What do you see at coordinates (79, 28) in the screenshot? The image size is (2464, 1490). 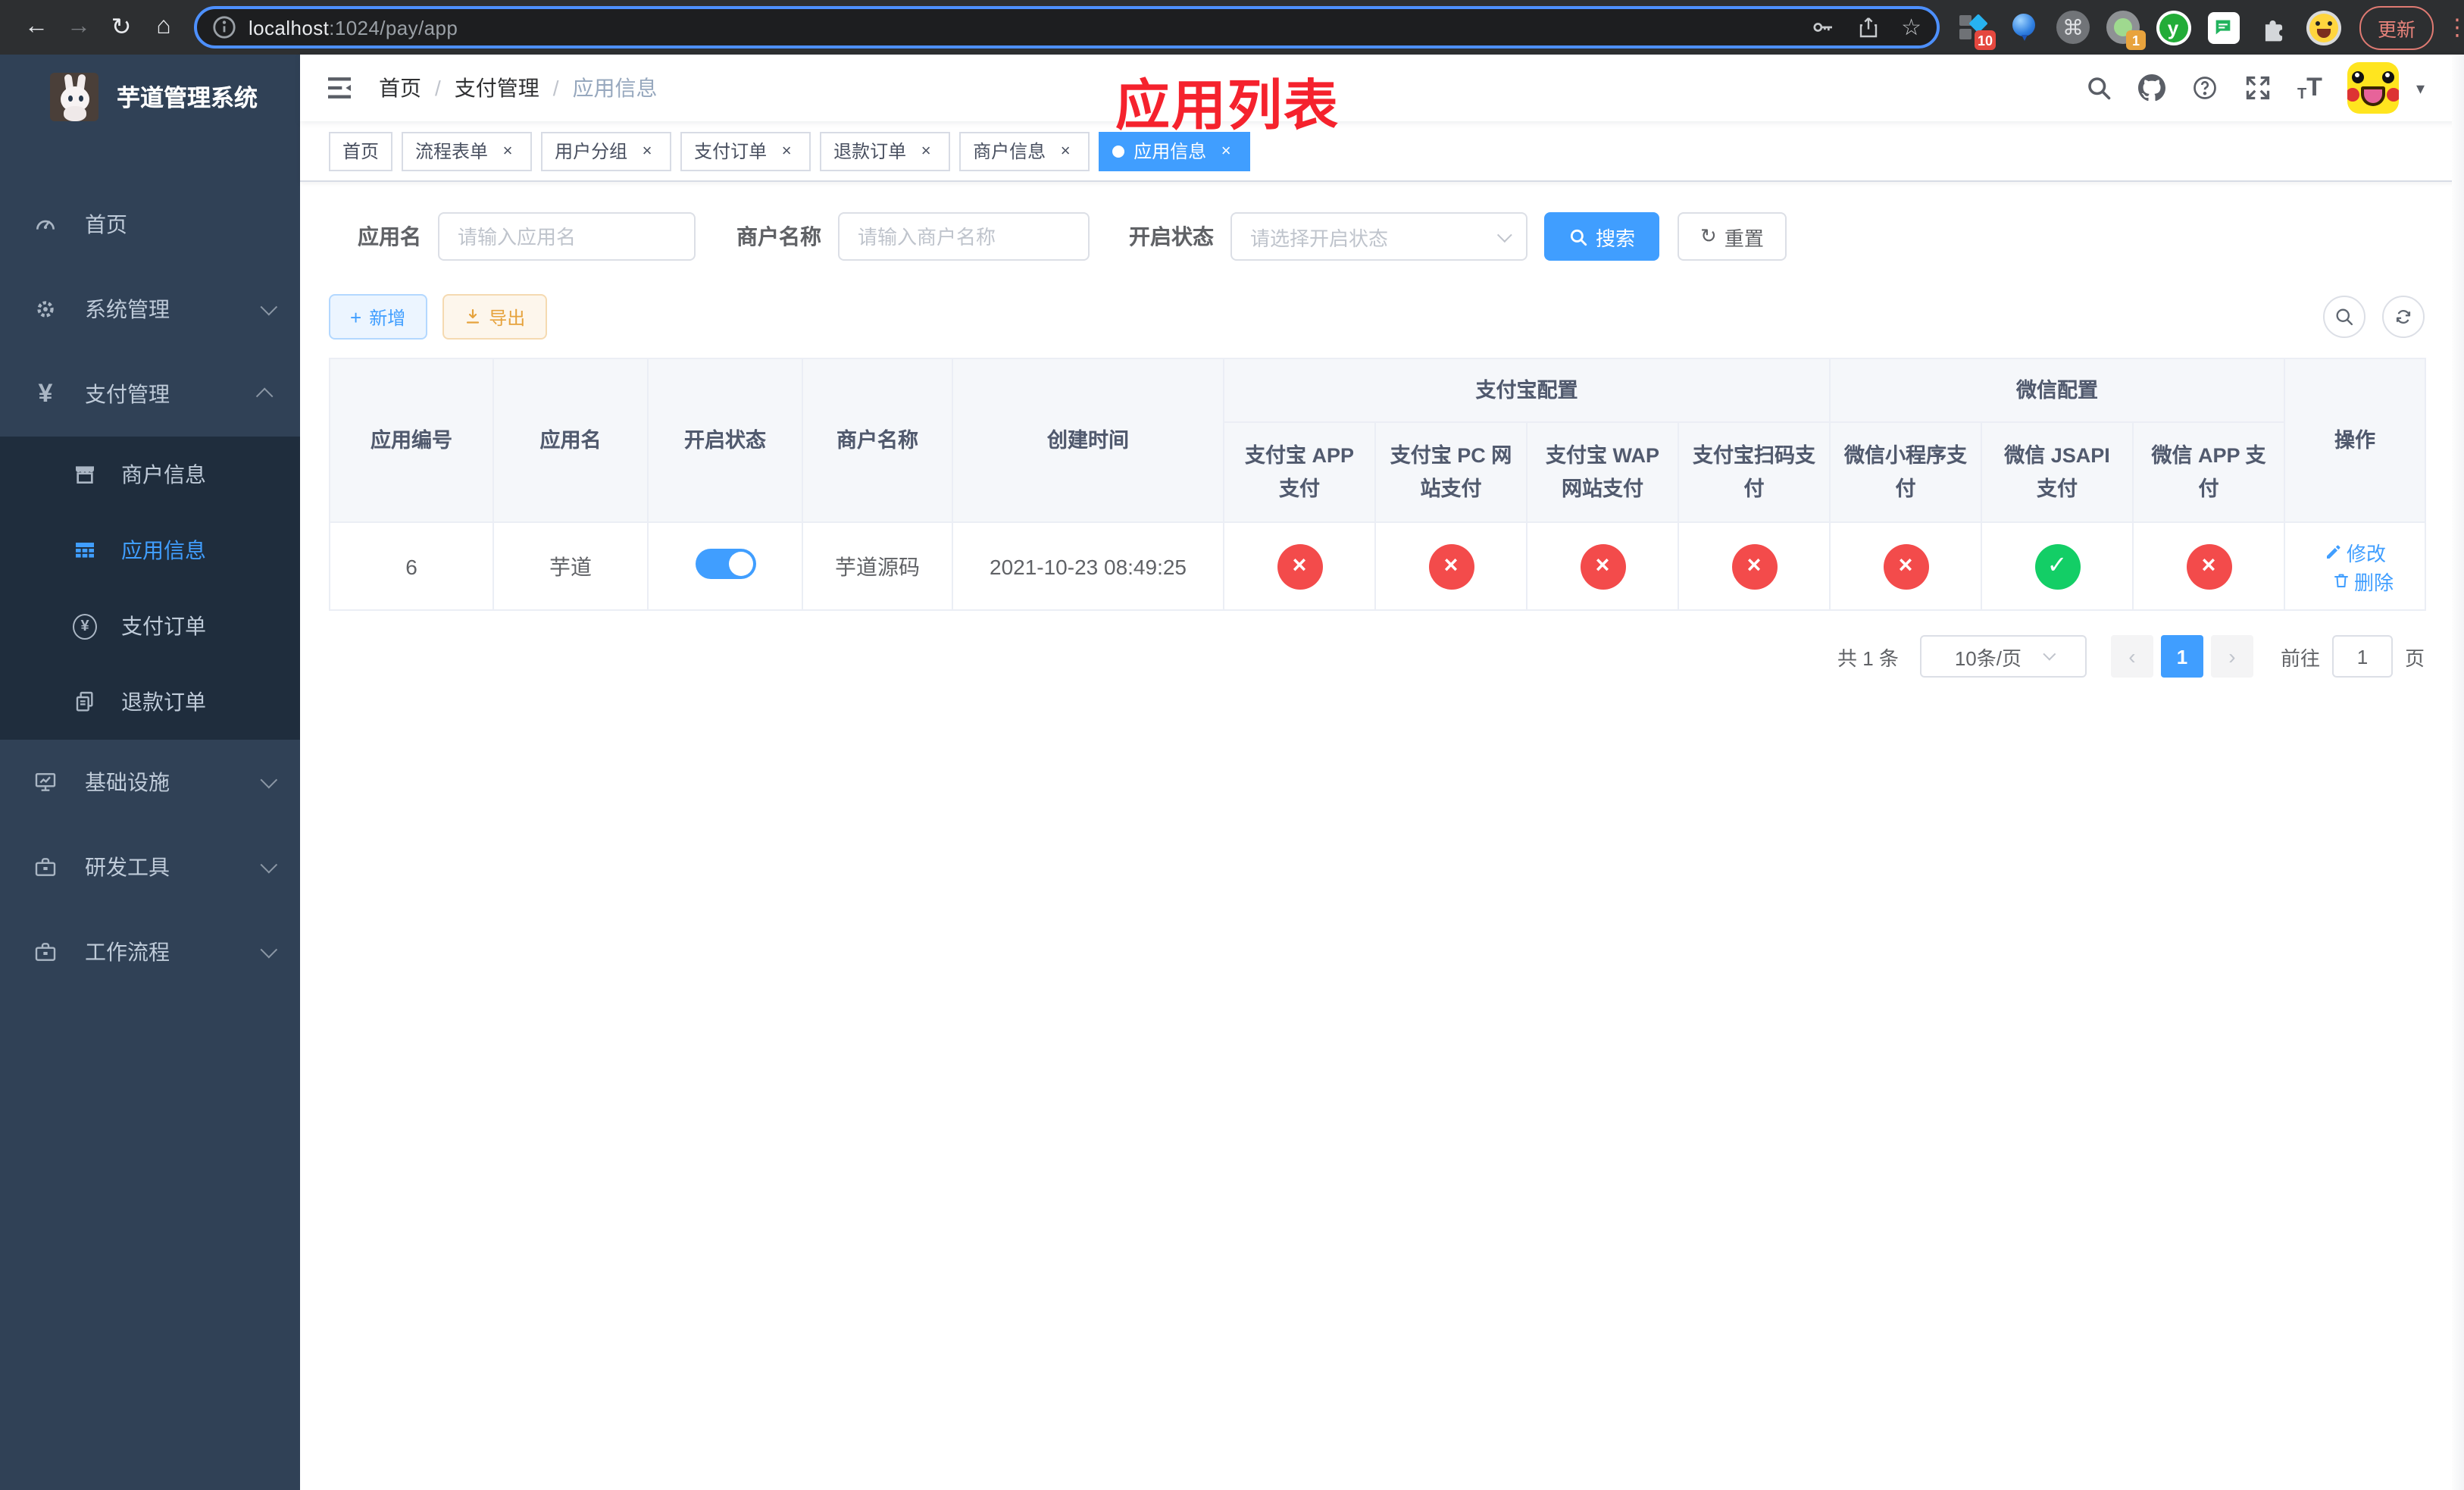 I see `forward-icon: →` at bounding box center [79, 28].